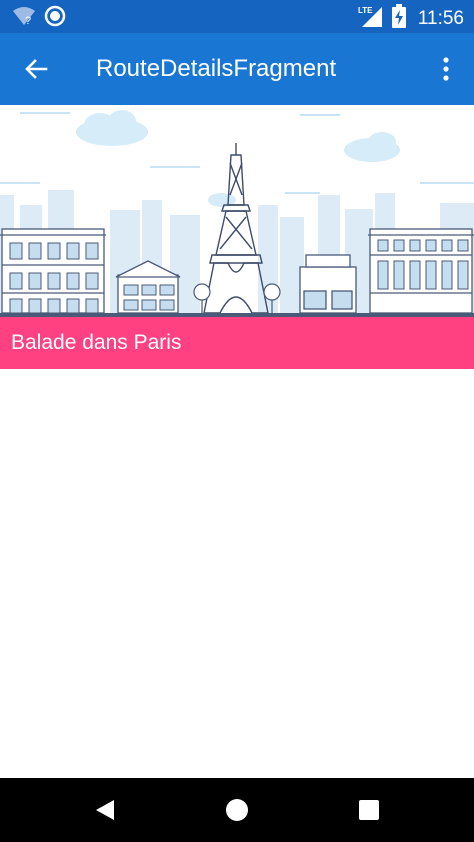 The image size is (474, 842). Describe the element at coordinates (216, 68) in the screenshot. I see `page-title: RouteDetailsFragment` at that location.